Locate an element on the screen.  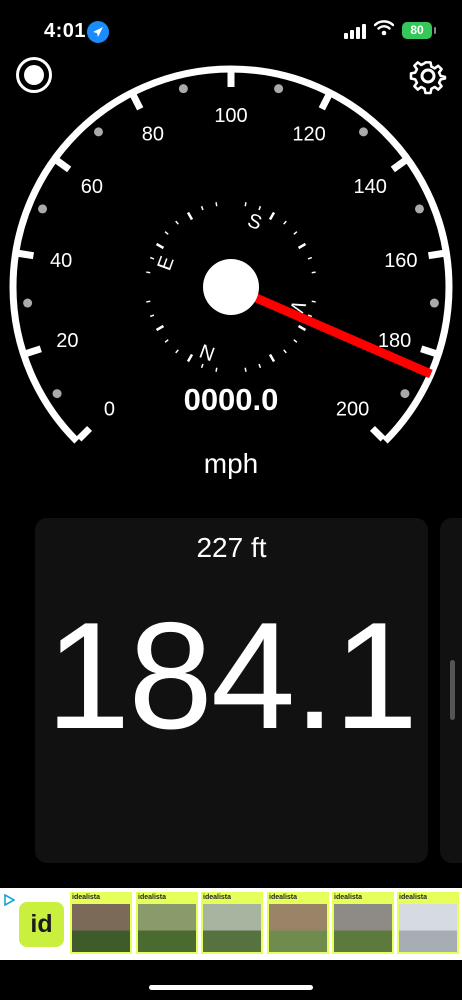
speed-unit-label: mph is located at coordinates (231, 464).